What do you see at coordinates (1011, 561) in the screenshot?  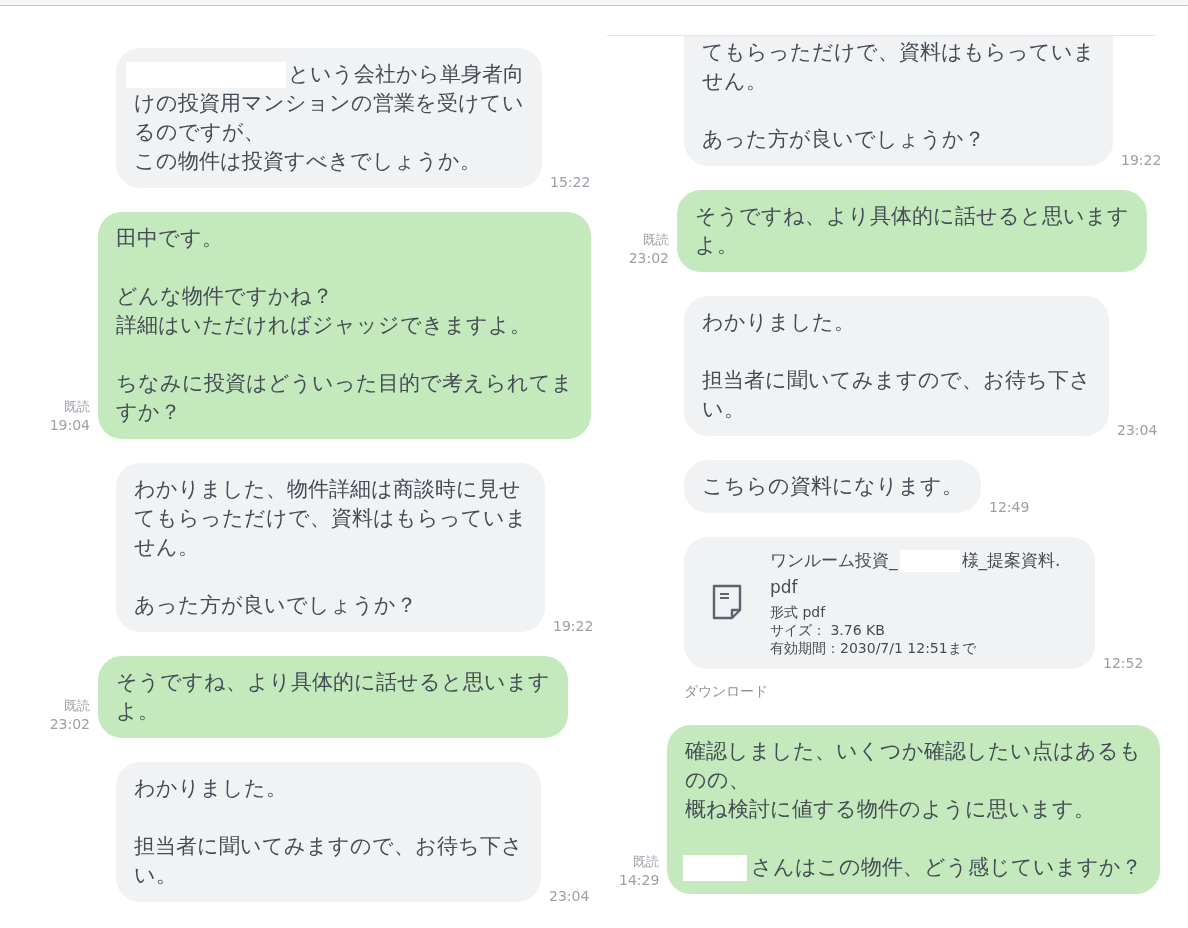 I see `message-text: 様_提案資料.` at bounding box center [1011, 561].